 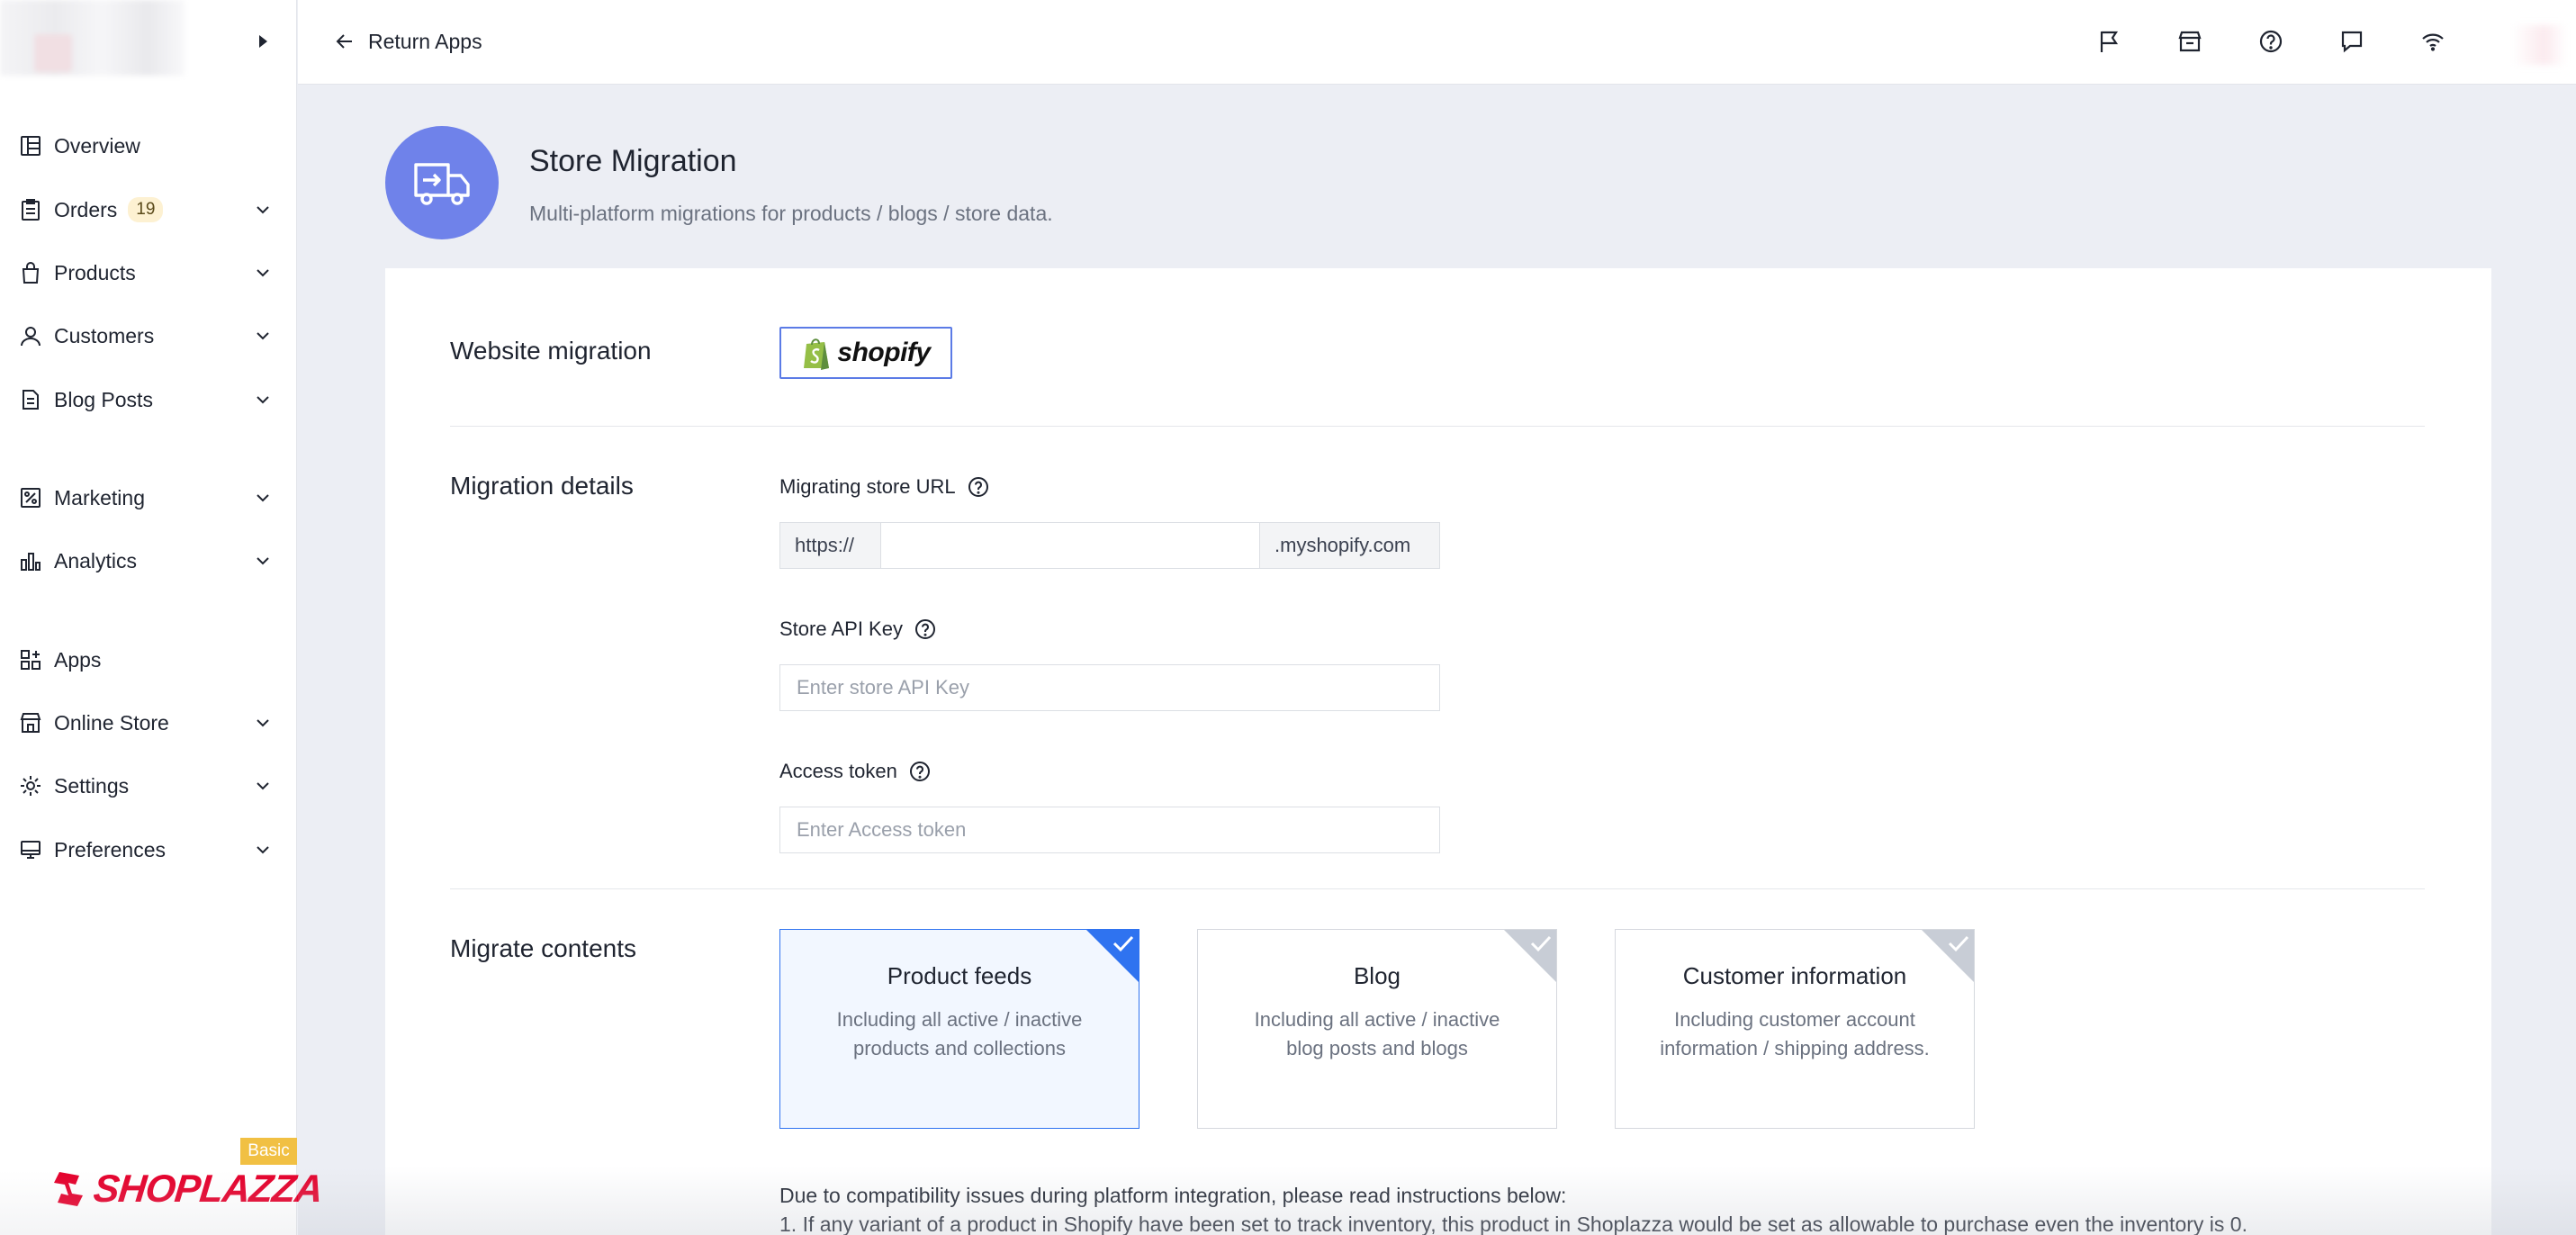 What do you see at coordinates (97, 145) in the screenshot?
I see `sidebar-item-label: Overview` at bounding box center [97, 145].